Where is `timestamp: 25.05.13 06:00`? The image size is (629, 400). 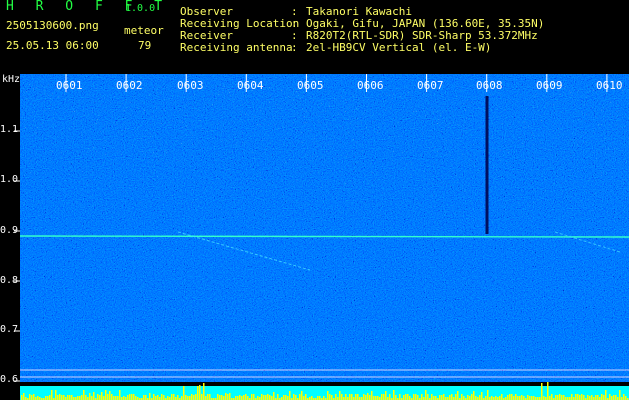
timestamp: 25.05.13 06:00 is located at coordinates (52, 45).